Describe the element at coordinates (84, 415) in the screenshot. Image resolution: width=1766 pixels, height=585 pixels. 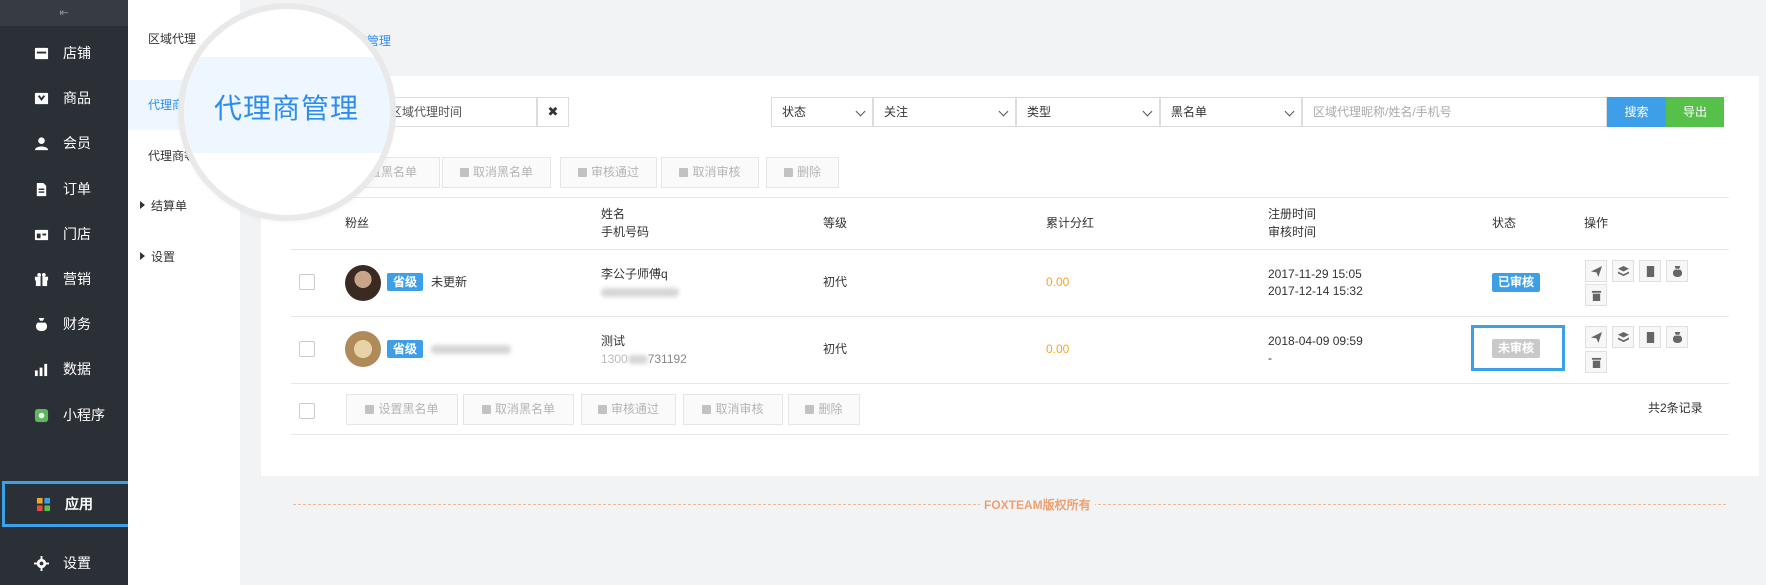
I see `sidebar-item-label: 小程序` at that location.